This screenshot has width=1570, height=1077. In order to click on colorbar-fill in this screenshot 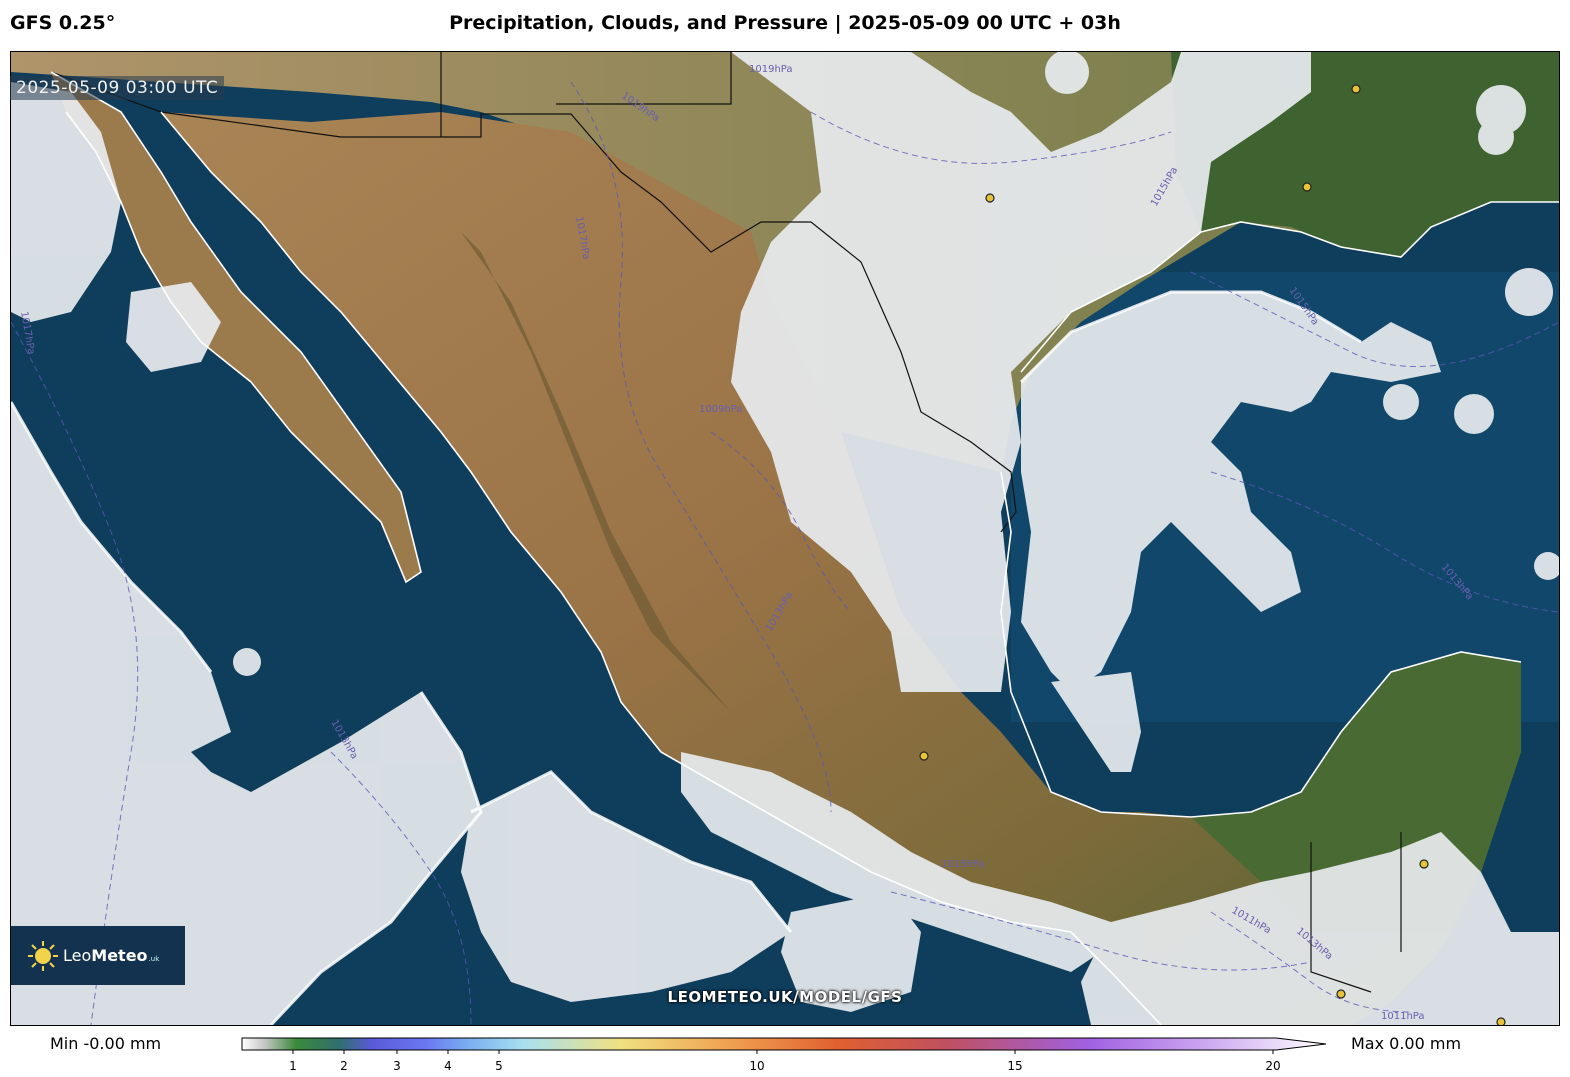, I will do `click(784, 1044)`.